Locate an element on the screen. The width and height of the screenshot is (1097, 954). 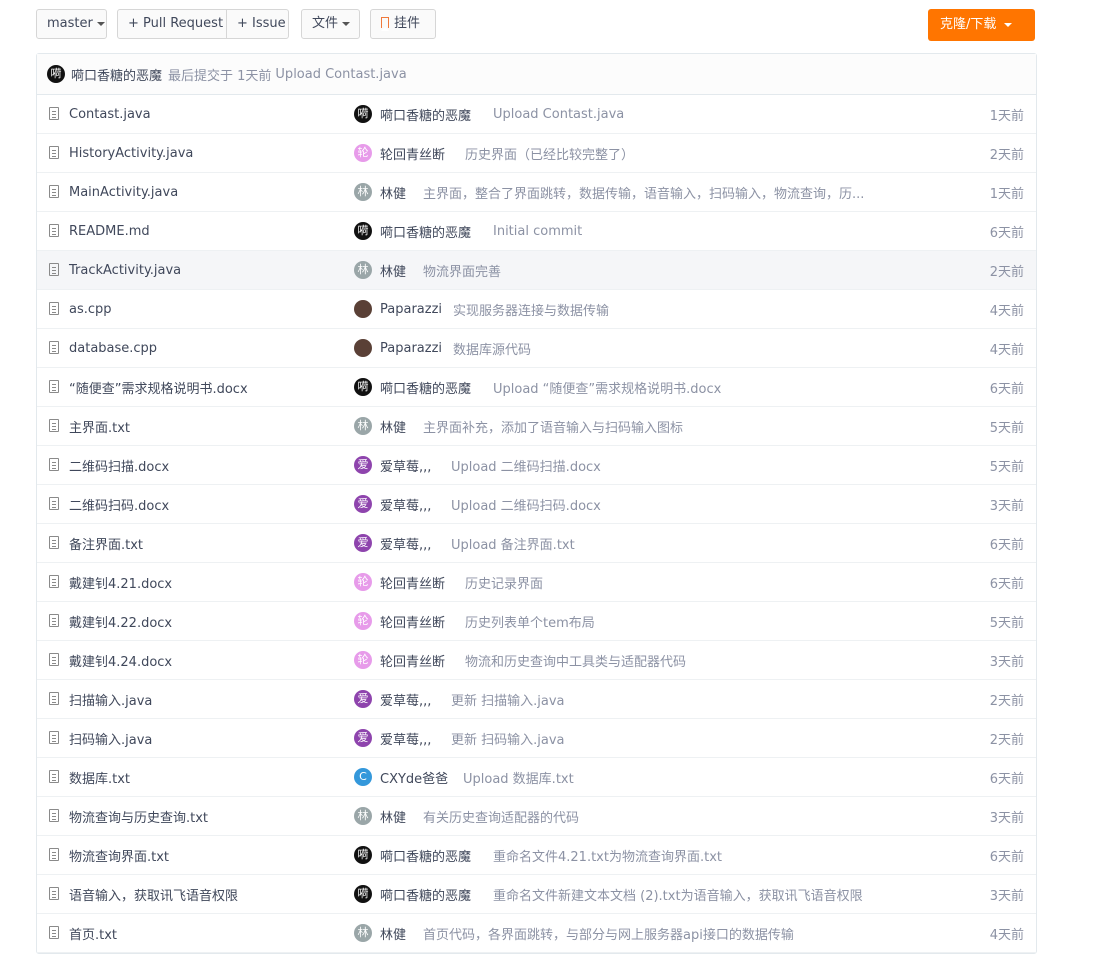
file-name-link: 戴建钊4.24.docx is located at coordinates (120, 660).